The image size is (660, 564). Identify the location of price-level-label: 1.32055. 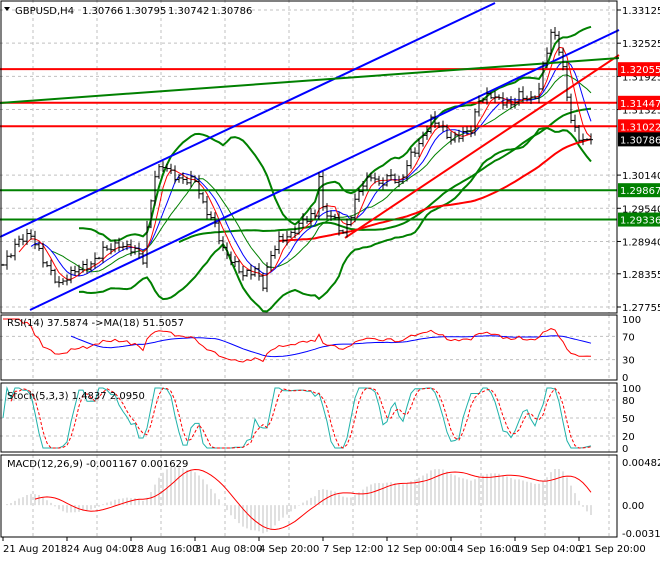
(640, 70).